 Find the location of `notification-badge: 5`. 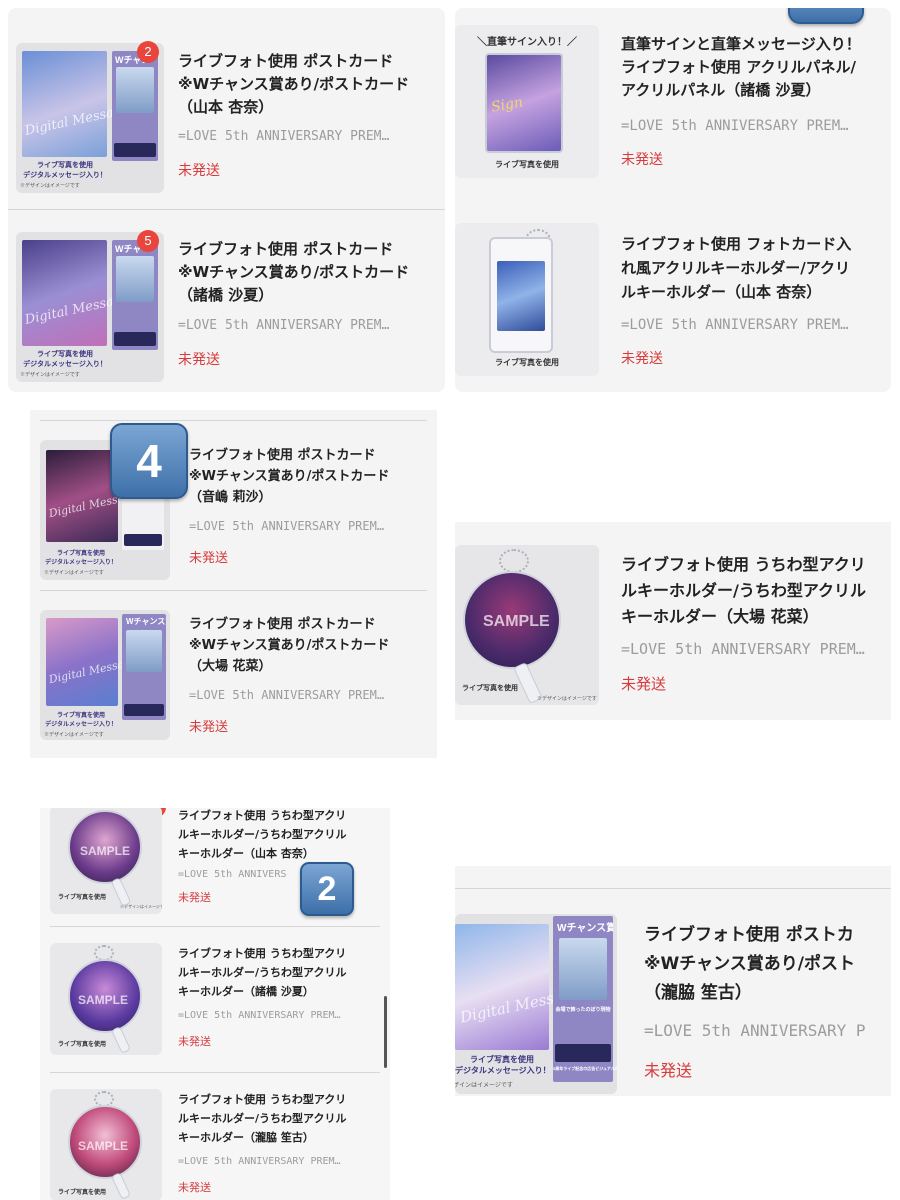

notification-badge: 5 is located at coordinates (148, 241).